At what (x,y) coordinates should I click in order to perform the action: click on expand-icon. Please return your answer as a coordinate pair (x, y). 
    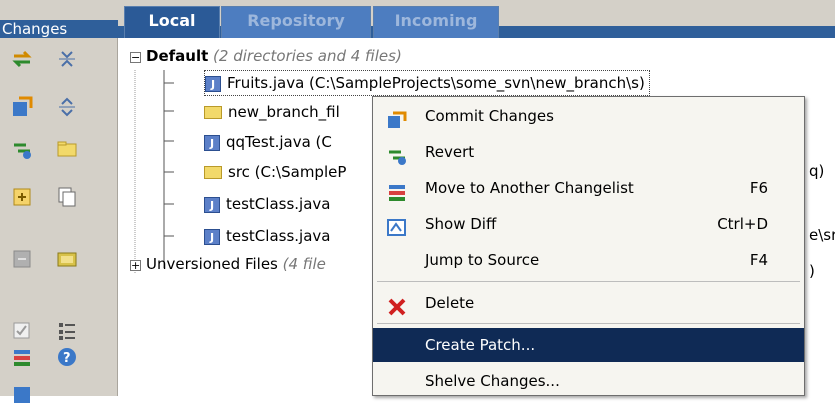
    Looking at the image, I should click on (22, 197).